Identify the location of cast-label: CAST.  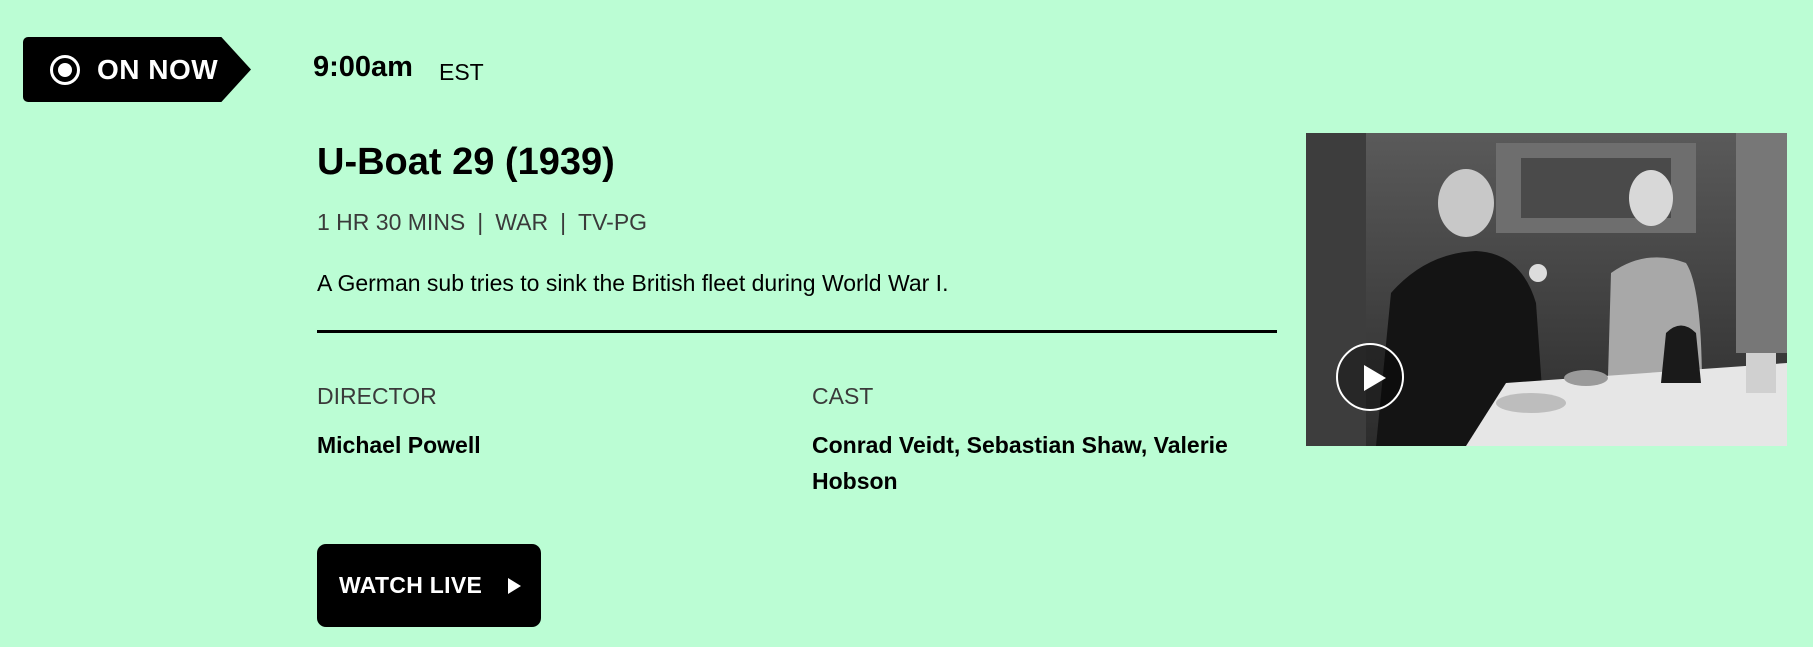
(843, 396).